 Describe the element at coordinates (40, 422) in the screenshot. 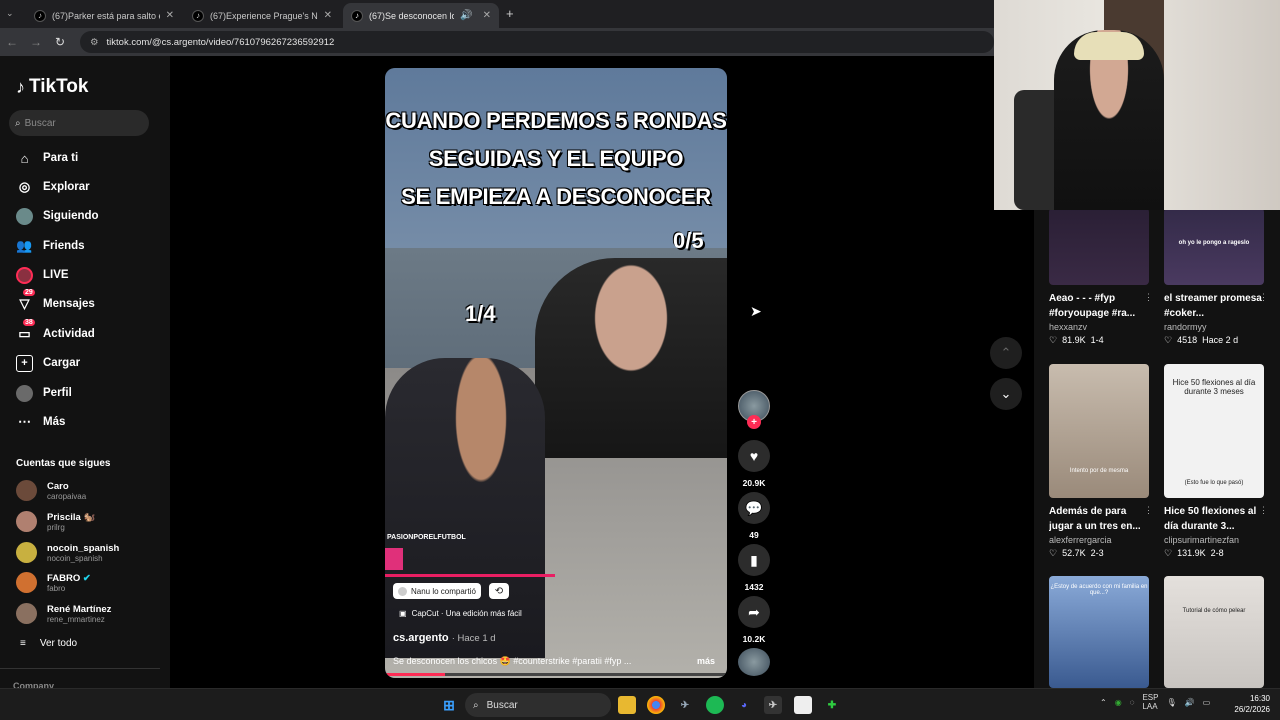

I see `nav-mas: ⋯ Más` at that location.